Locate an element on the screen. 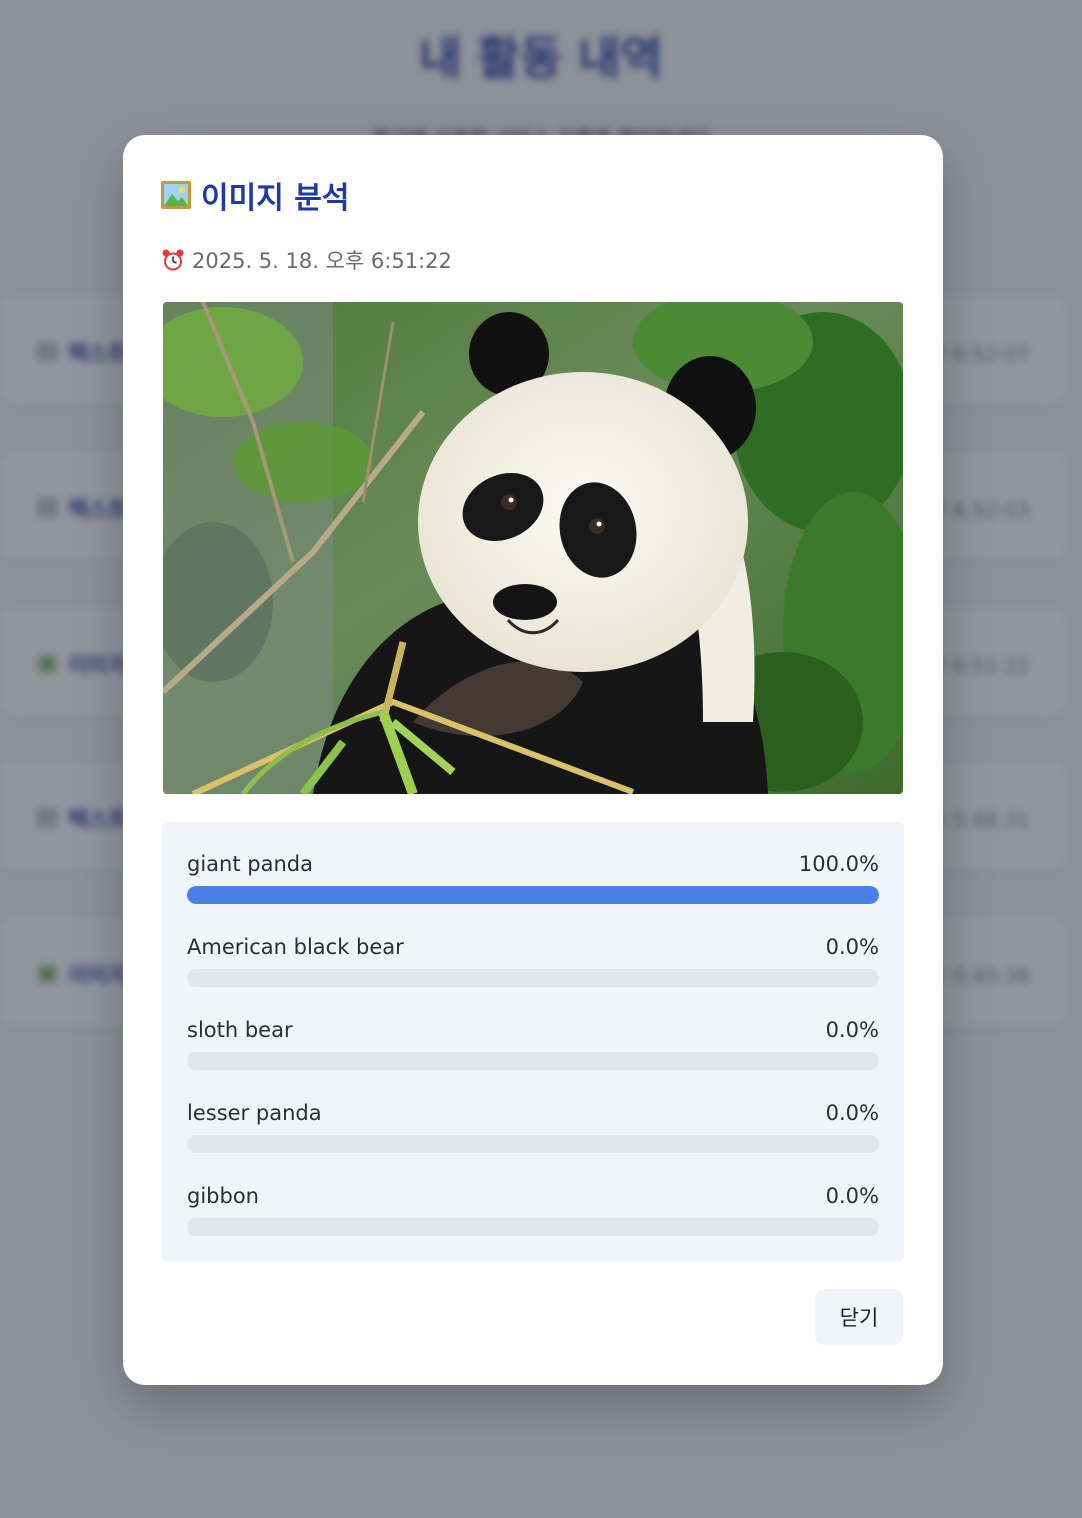  close-button: 닫기 is located at coordinates (859, 1317).